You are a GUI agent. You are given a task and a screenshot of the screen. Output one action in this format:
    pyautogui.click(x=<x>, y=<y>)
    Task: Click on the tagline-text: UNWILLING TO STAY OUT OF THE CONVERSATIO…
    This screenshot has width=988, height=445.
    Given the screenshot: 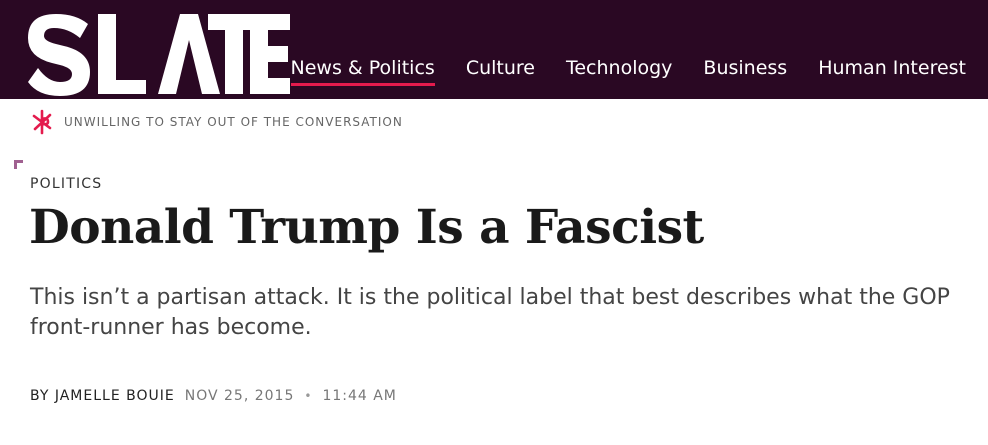 What is the action you would take?
    pyautogui.click(x=233, y=122)
    